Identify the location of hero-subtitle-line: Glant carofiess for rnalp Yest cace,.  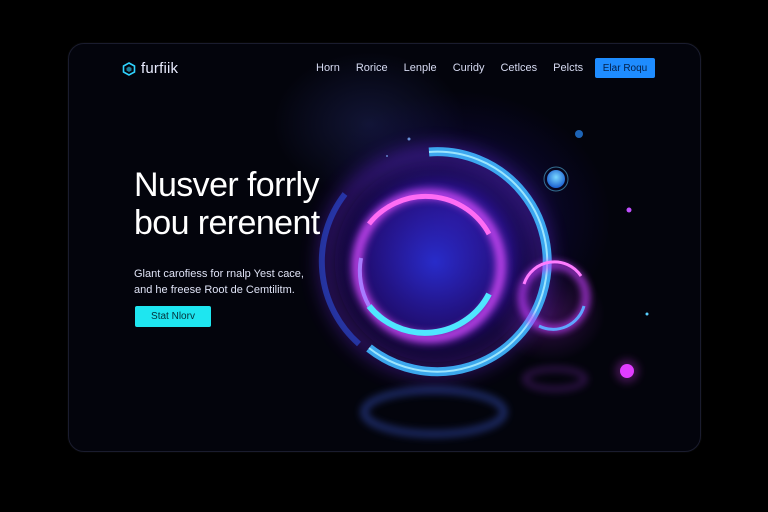
(219, 274).